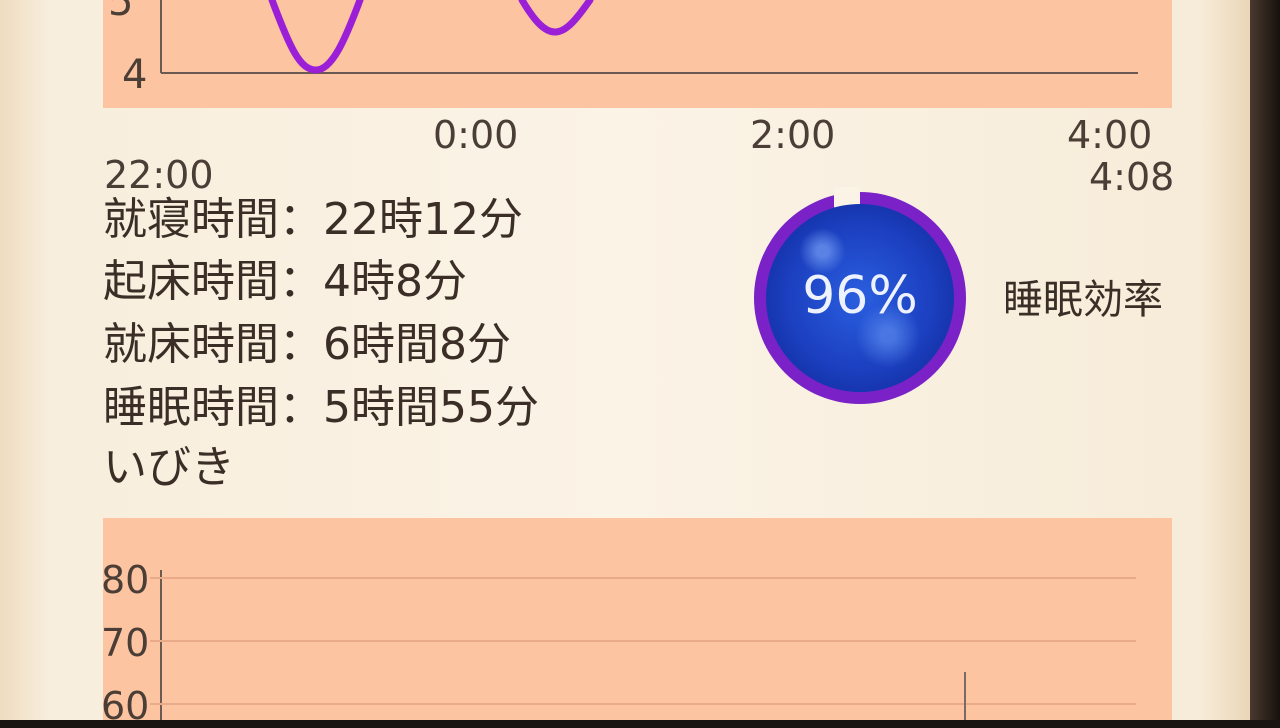 Image resolution: width=1280 pixels, height=728 pixels. Describe the element at coordinates (125, 580) in the screenshot. I see `snore-y-tick-80: 80` at that location.